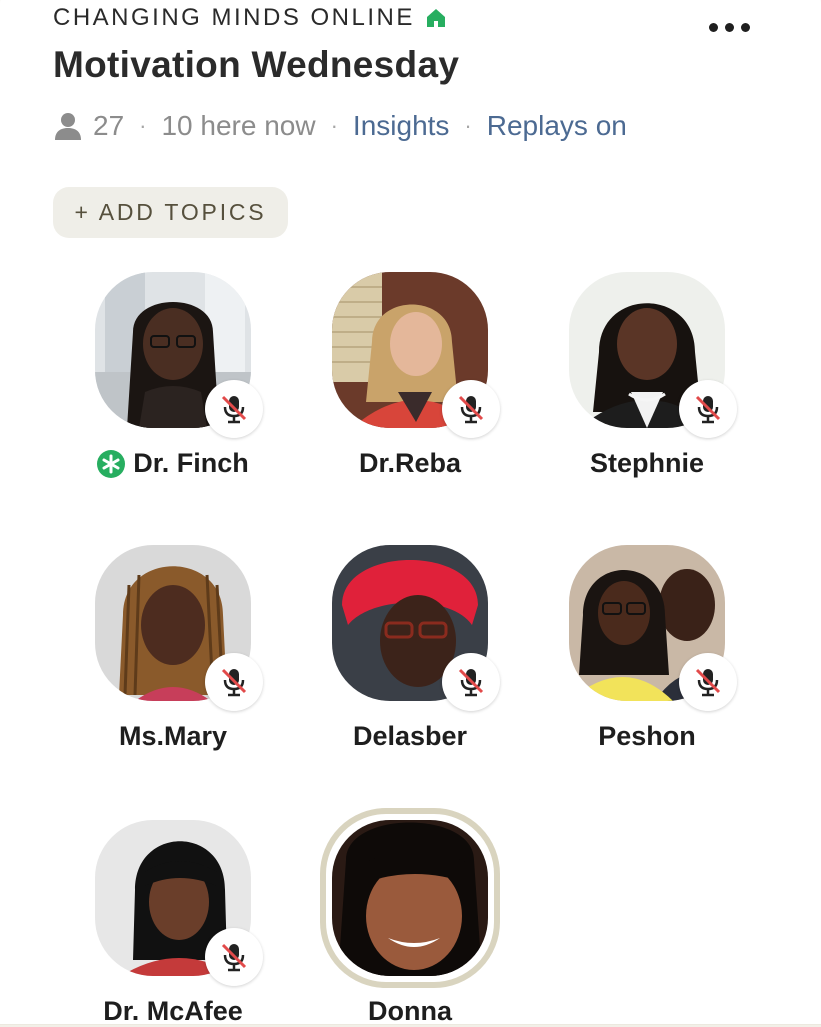 The width and height of the screenshot is (821, 1027). I want to click on moderator-icon, so click(111, 463).